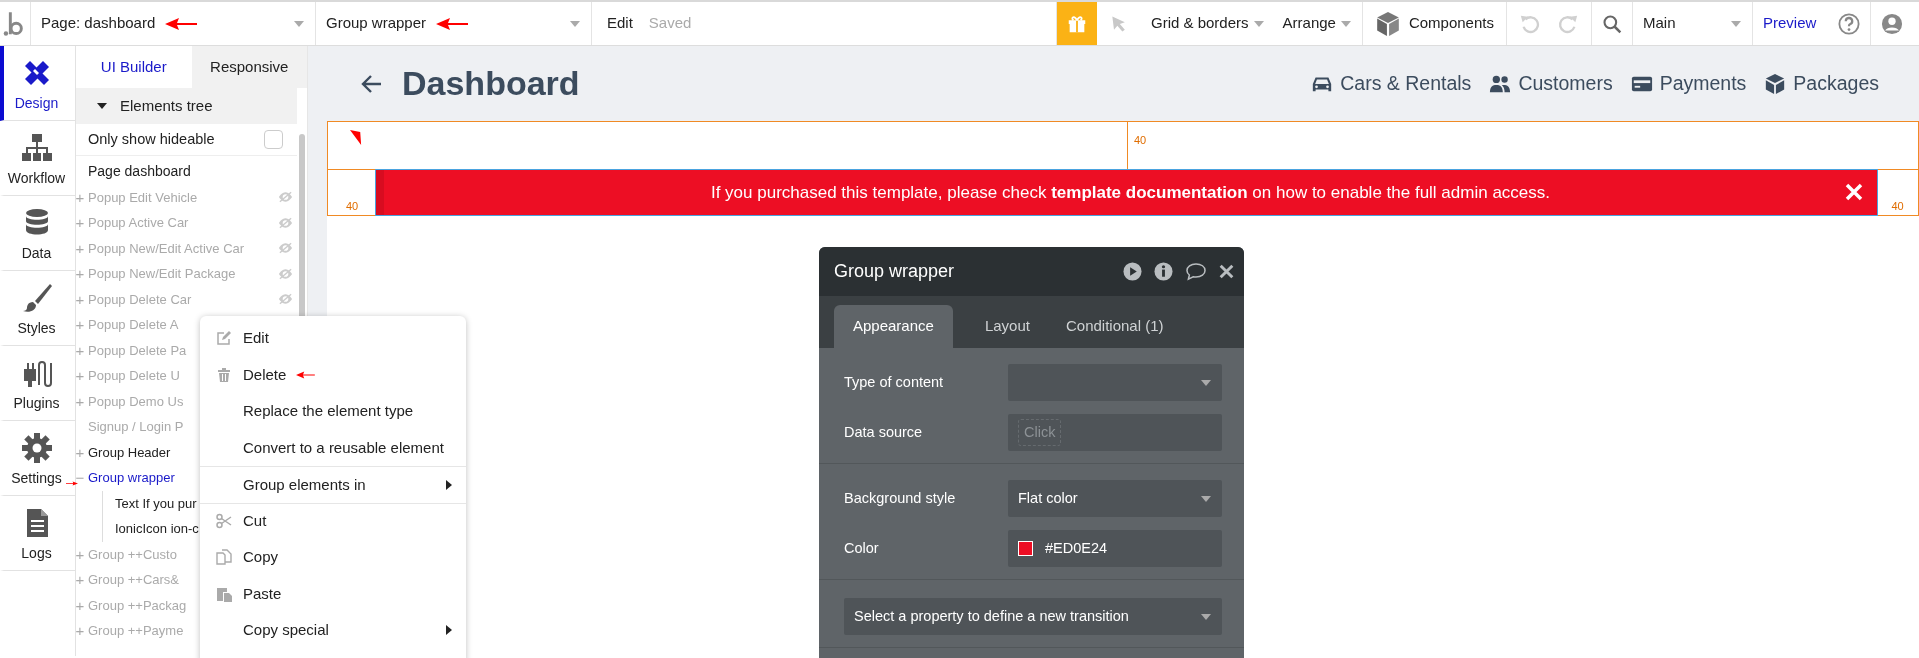 Image resolution: width=1919 pixels, height=658 pixels. Describe the element at coordinates (129, 452) in the screenshot. I see `tree-item: Group Header` at that location.